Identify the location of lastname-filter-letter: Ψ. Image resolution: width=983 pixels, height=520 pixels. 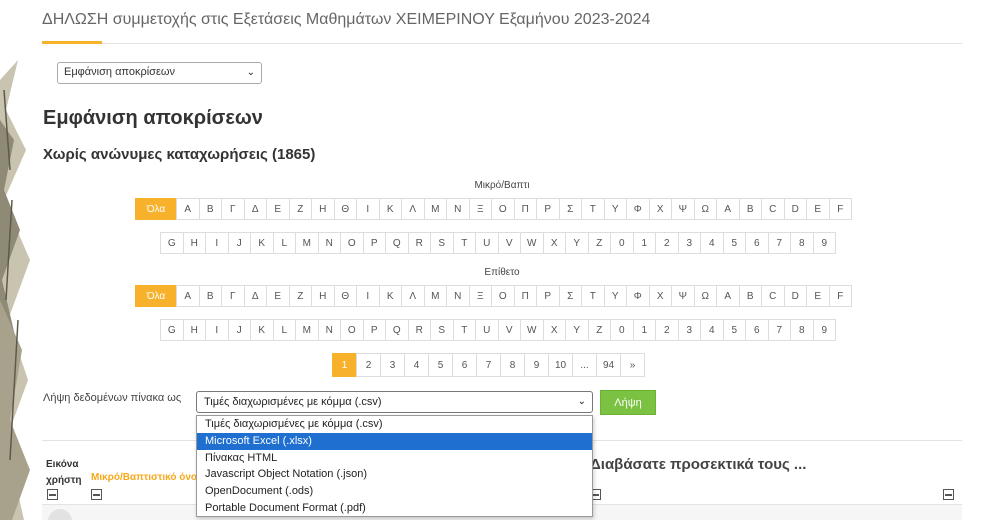
(683, 296).